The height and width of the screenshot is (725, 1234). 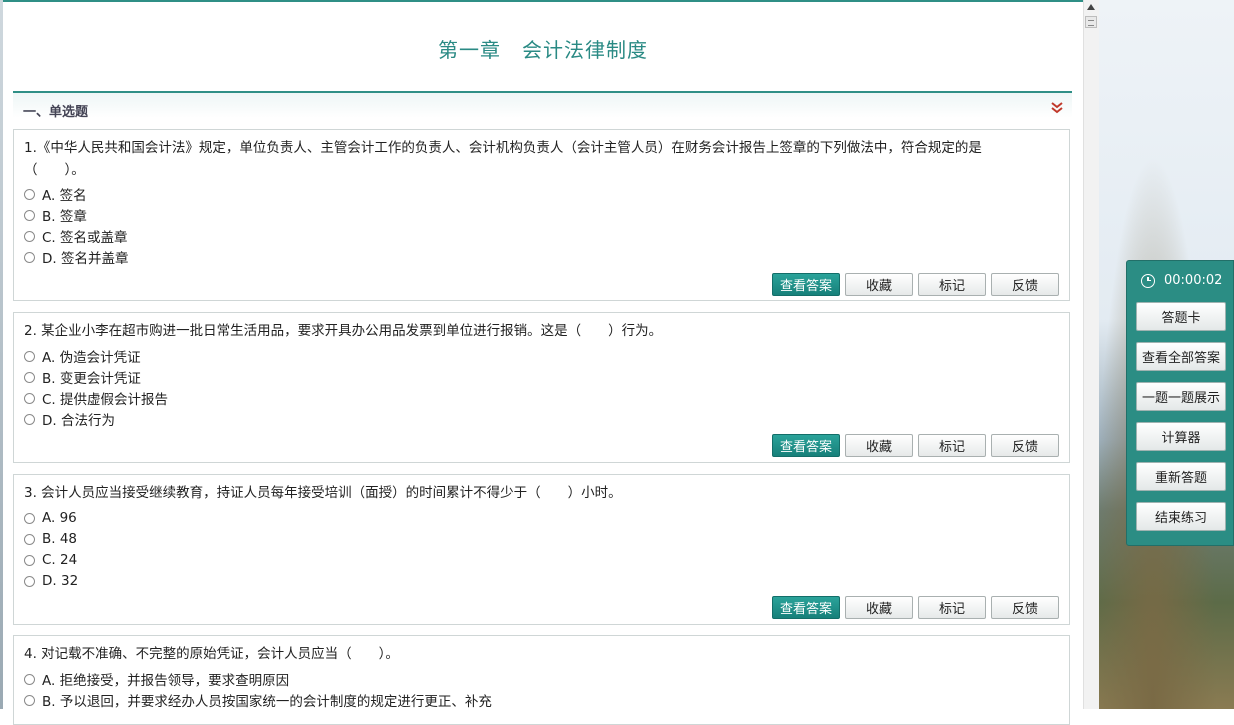 I want to click on timer: 00:00:02, so click(x=1181, y=280).